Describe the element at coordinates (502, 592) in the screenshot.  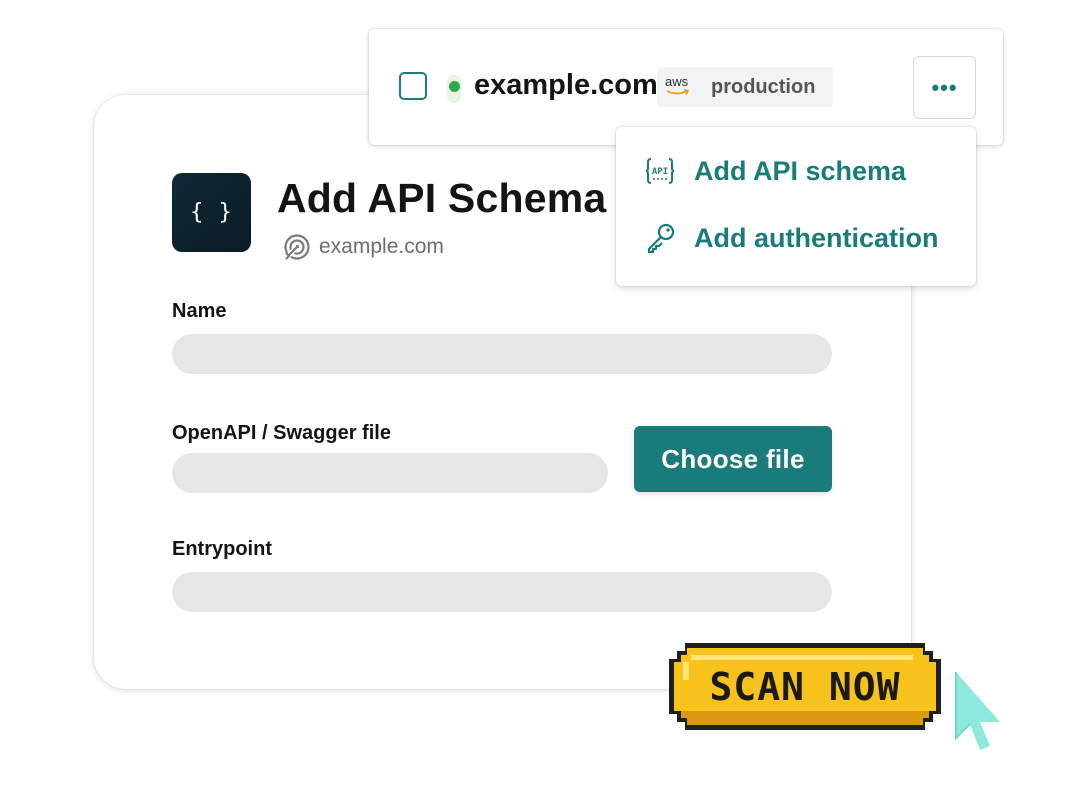
I see `entrypoint-input` at that location.